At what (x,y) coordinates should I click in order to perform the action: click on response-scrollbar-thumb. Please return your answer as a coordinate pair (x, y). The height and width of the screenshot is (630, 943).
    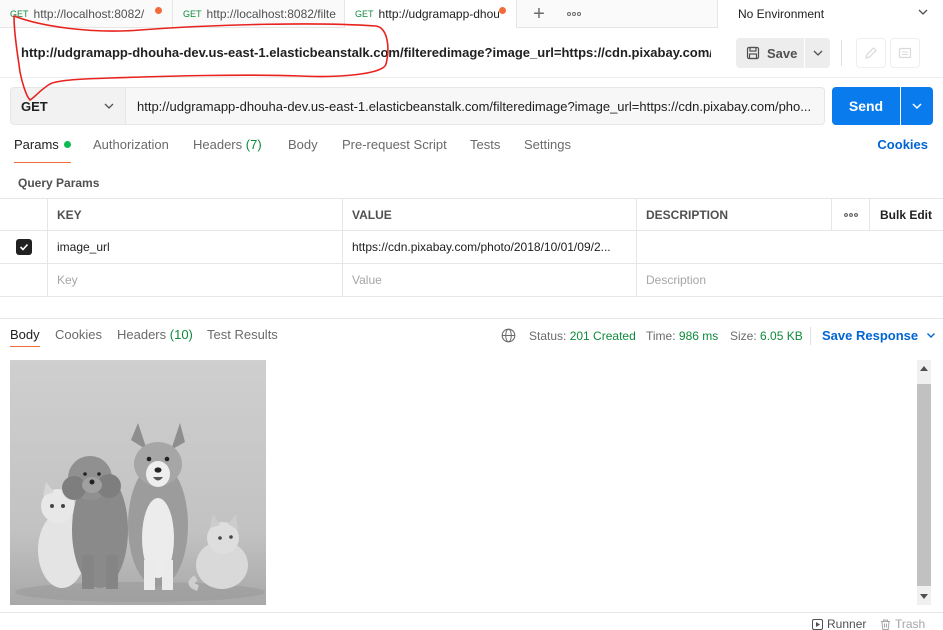
    Looking at the image, I should click on (924, 485).